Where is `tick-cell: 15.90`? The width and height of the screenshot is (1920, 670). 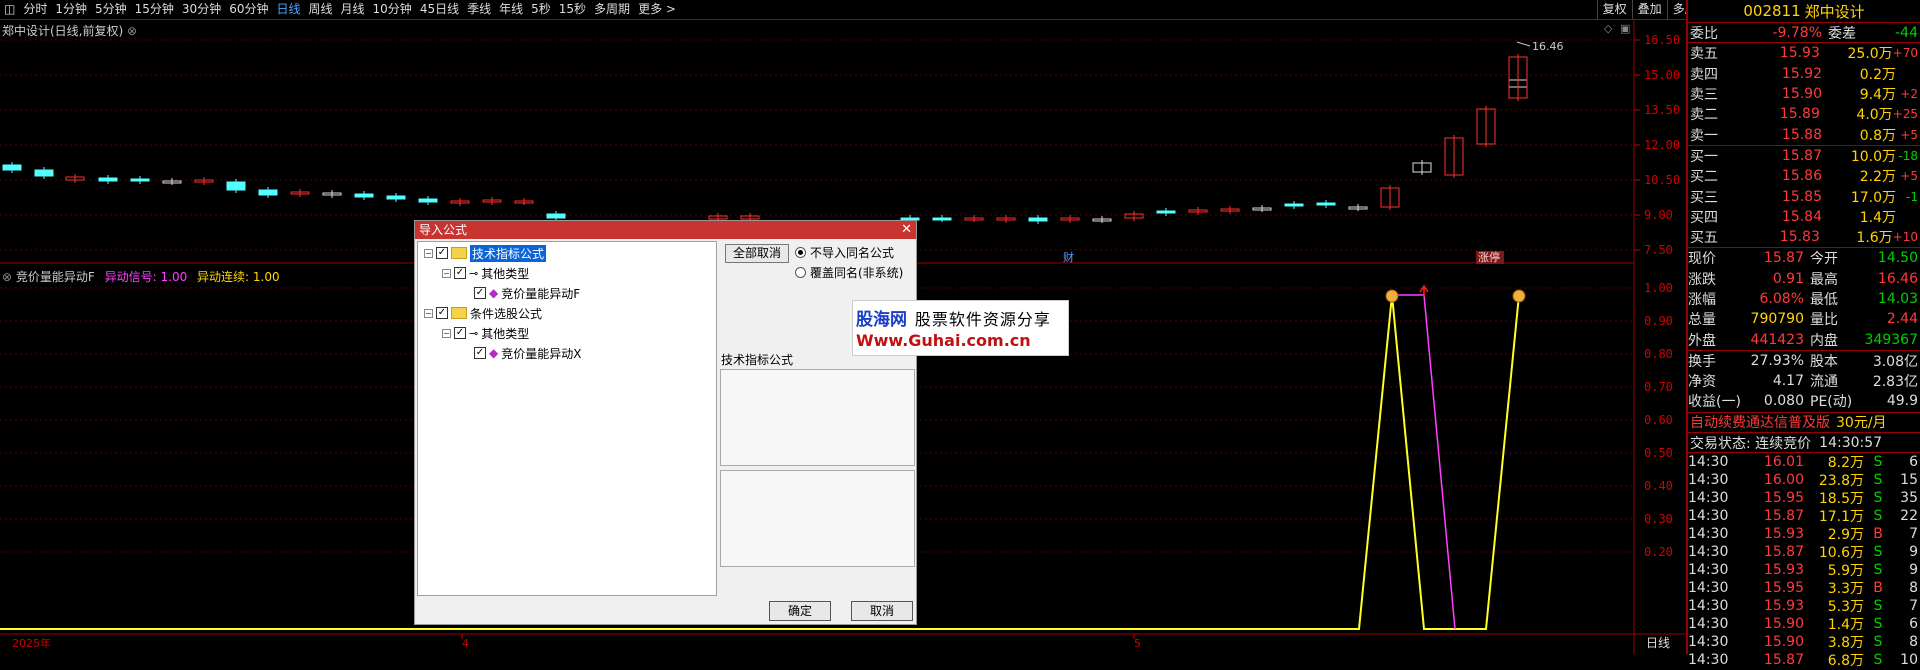 tick-cell: 15.90 is located at coordinates (1783, 642).